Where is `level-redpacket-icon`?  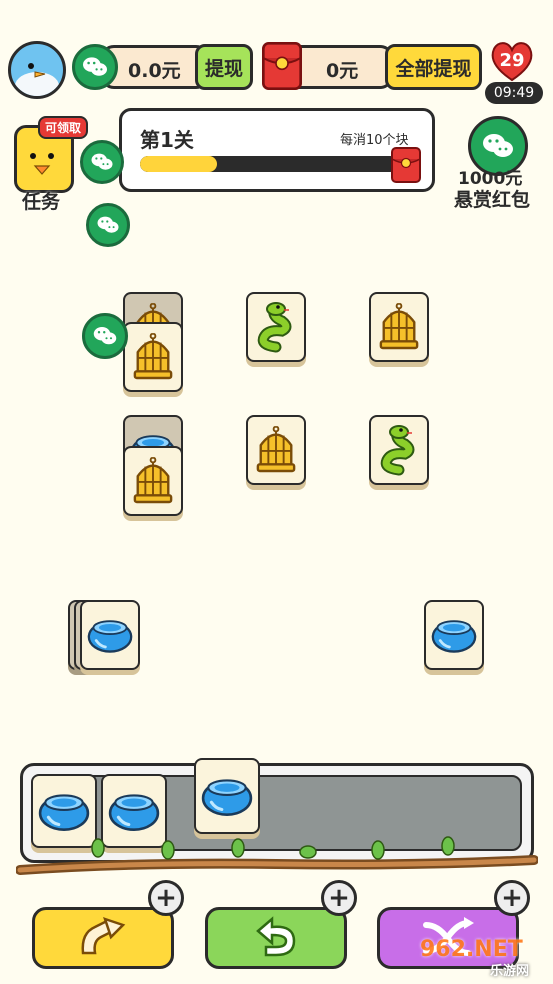
level-redpacket-icon is located at coordinates (406, 165).